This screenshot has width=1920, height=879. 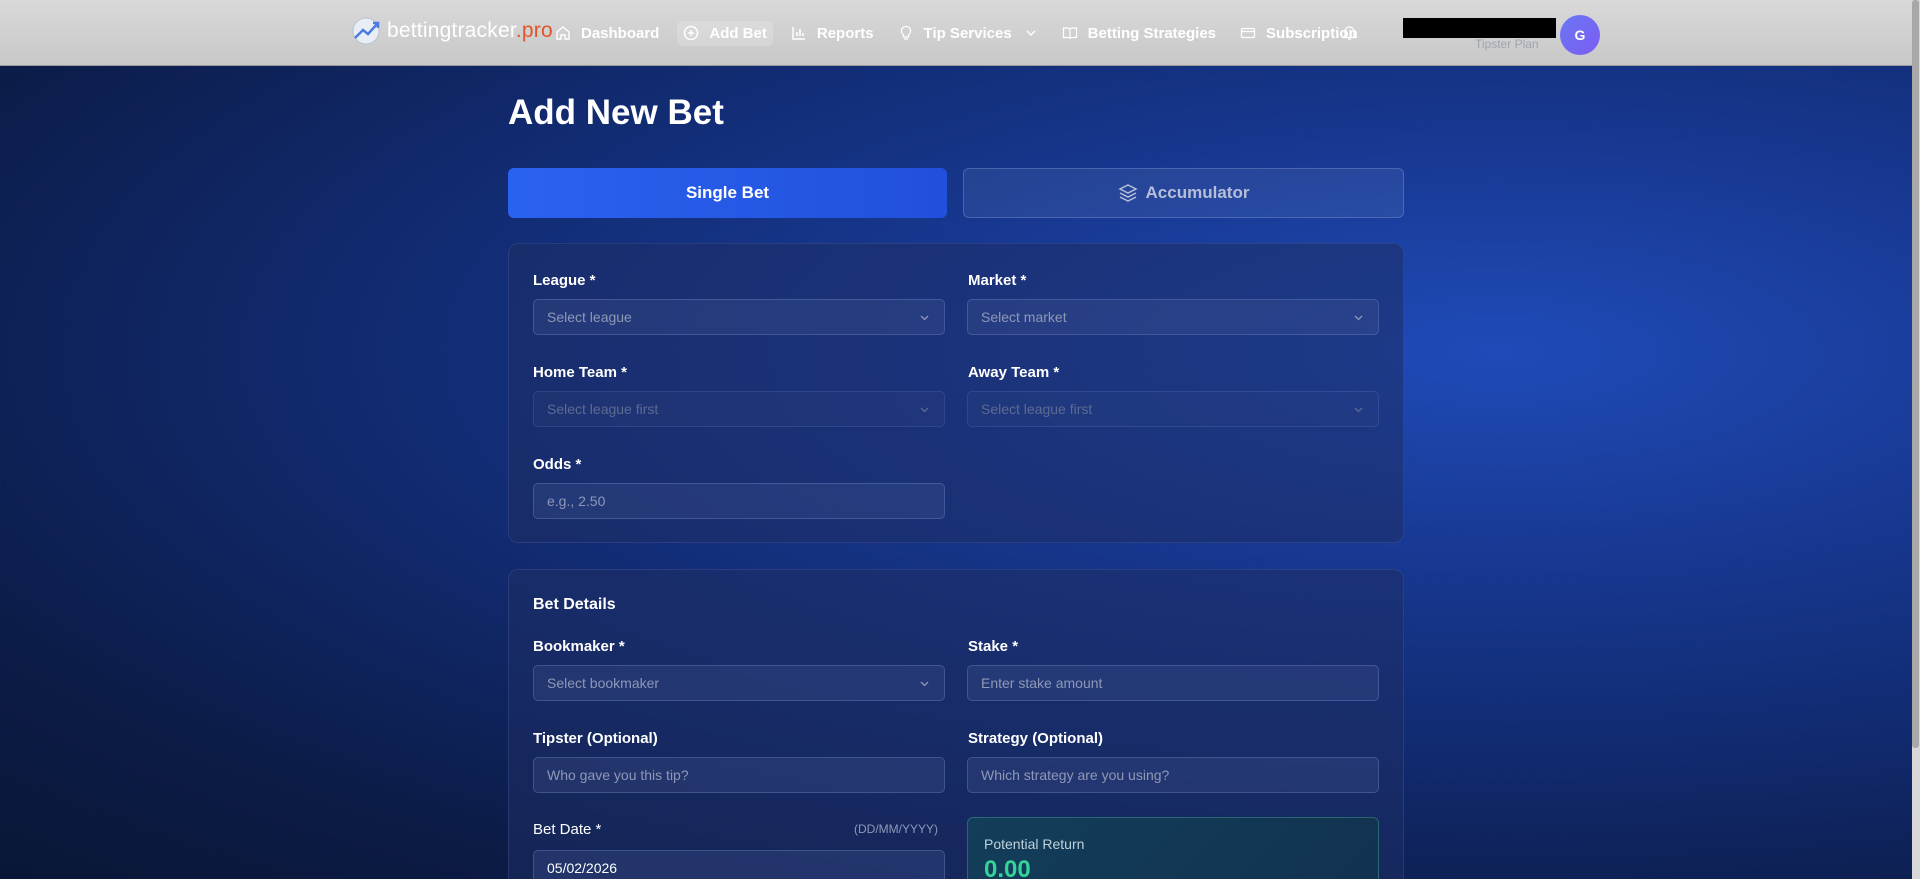 I want to click on strategy-input: Which strategy are you using?, so click(x=1173, y=775).